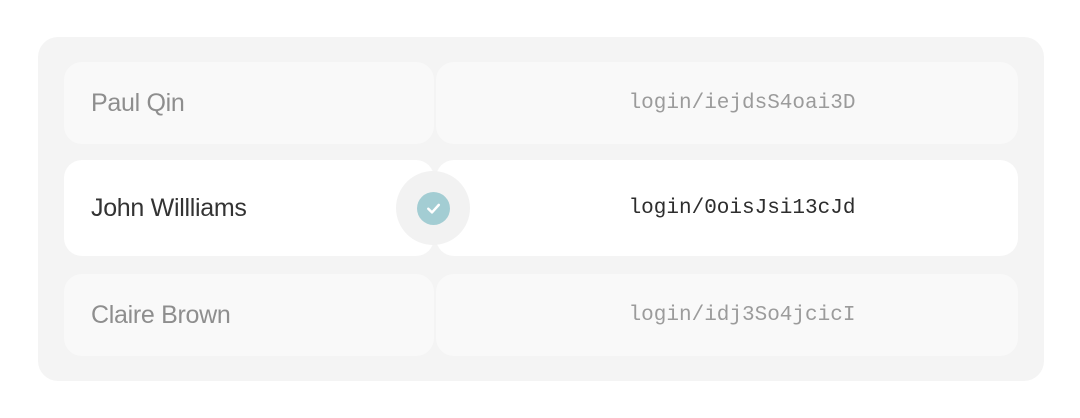 This screenshot has height=418, width=1080. I want to click on account-name-card: Claire Brown, so click(249, 315).